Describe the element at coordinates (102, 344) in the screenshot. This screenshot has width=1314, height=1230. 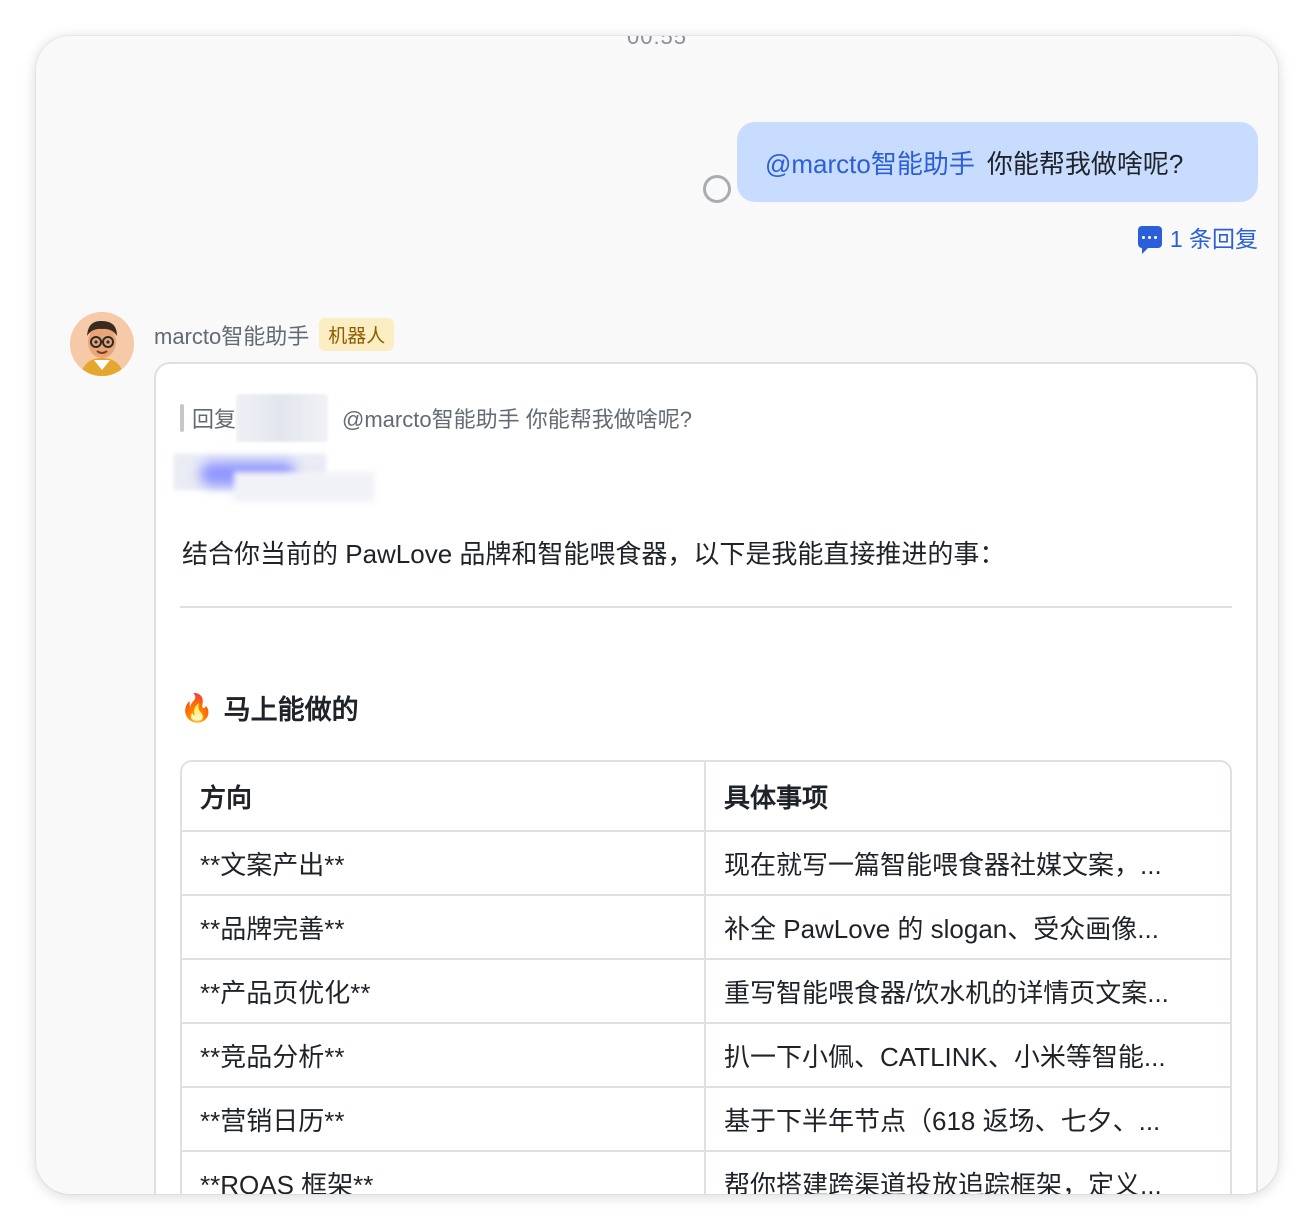
I see `bot-avatar` at that location.